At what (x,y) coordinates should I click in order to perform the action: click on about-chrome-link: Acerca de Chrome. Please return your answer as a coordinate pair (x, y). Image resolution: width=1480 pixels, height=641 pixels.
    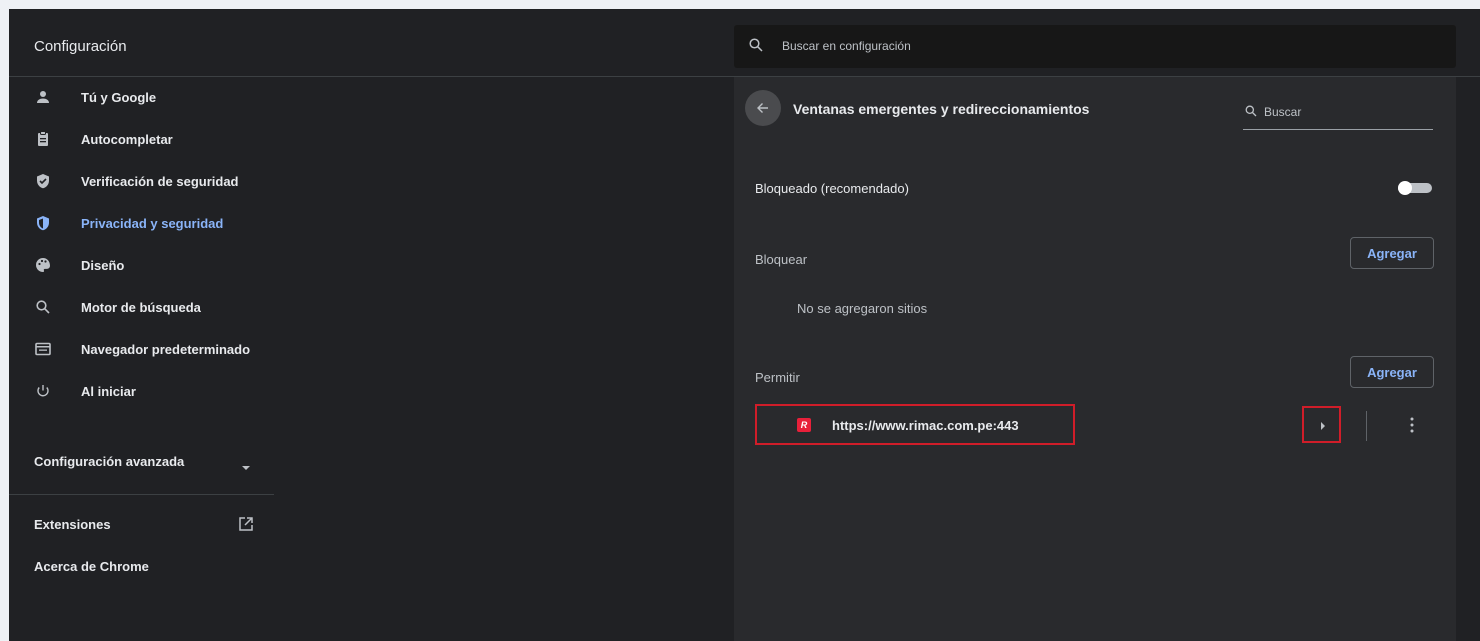
    Looking at the image, I should click on (141, 566).